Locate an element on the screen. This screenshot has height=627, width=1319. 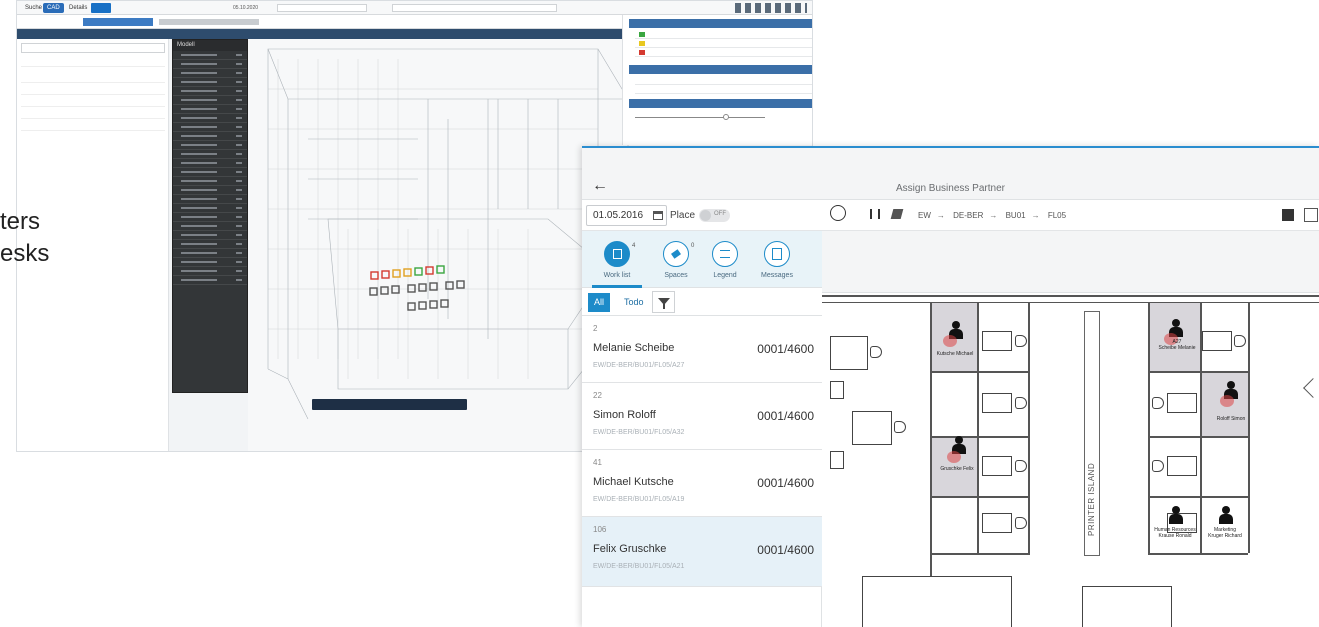
model-tree-panel: Modell is located at coordinates (210, 216).